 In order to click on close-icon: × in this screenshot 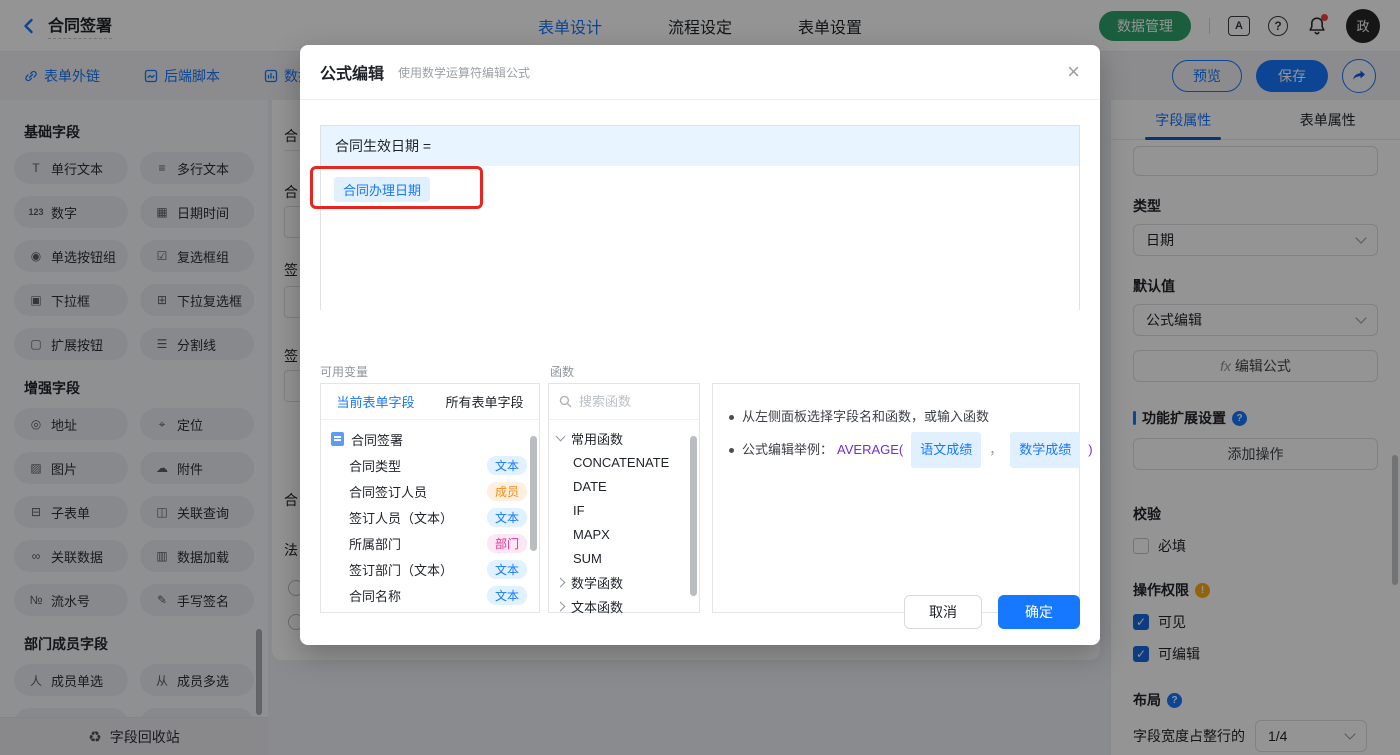, I will do `click(1073, 72)`.